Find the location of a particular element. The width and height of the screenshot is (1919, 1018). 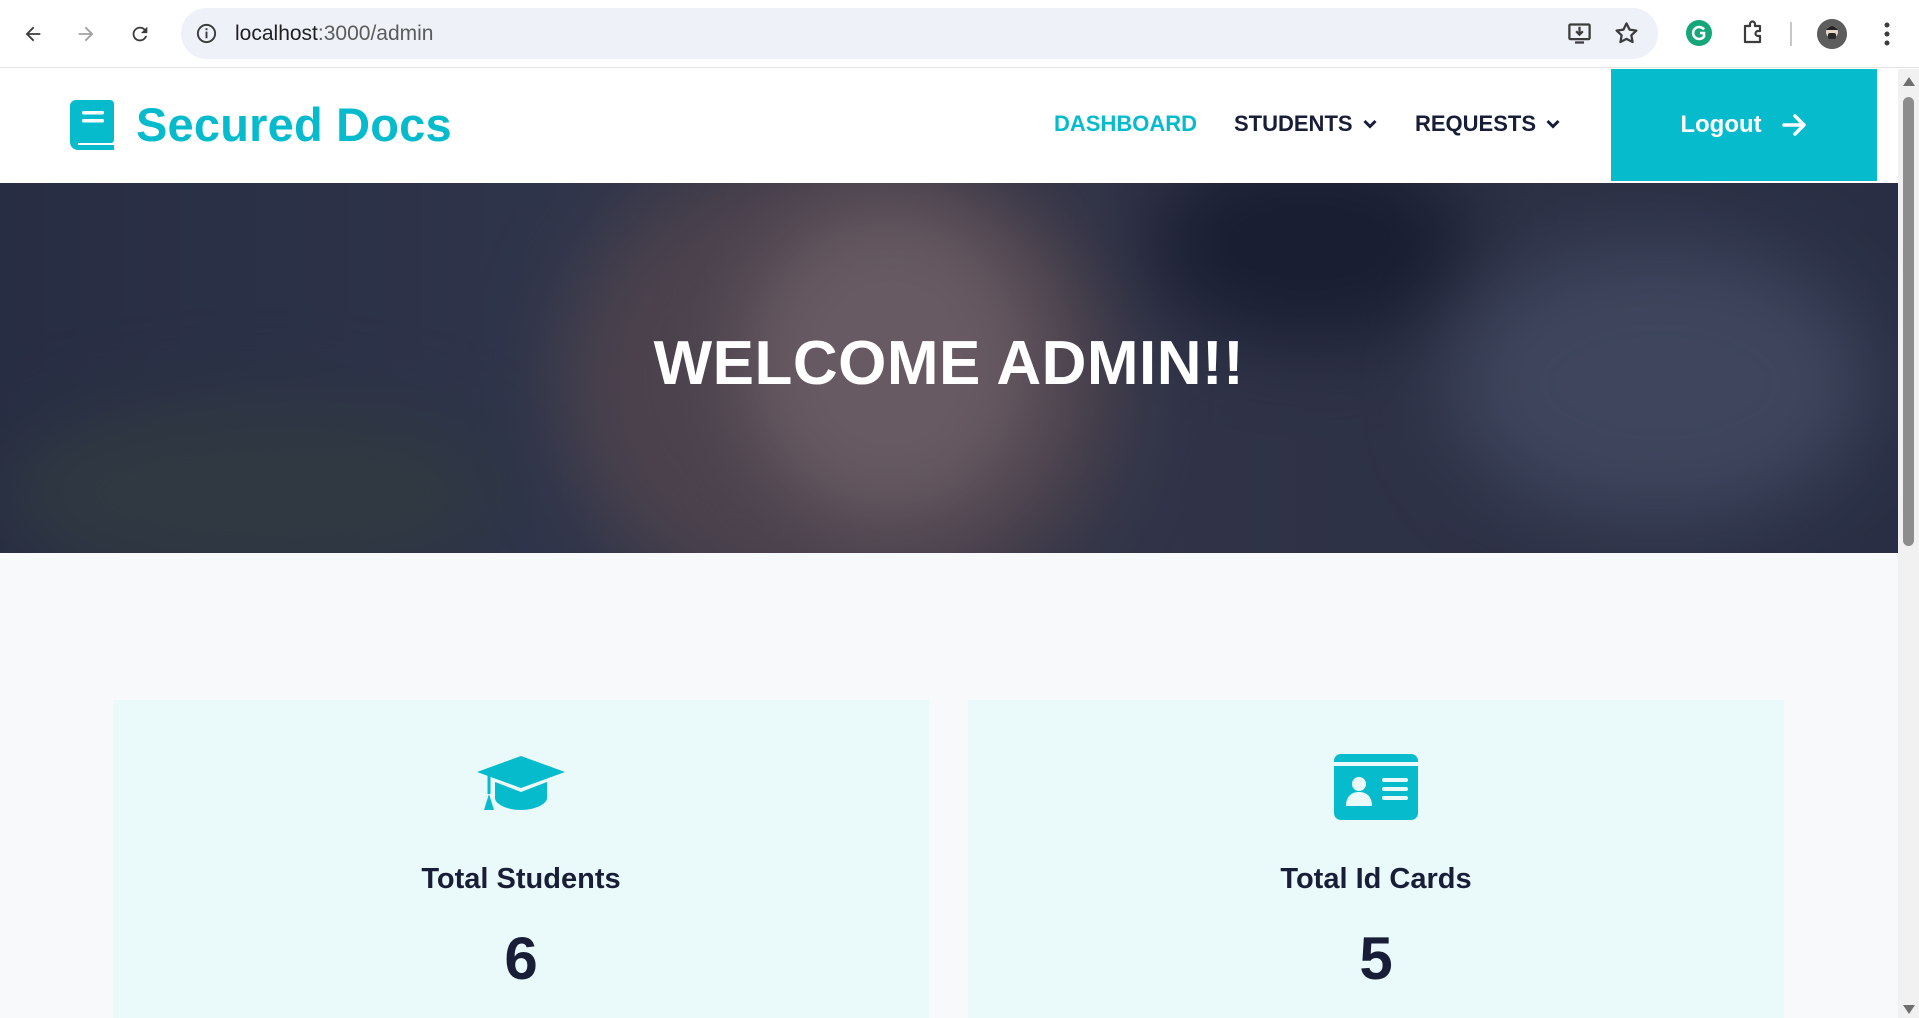

scrollbar-thumb is located at coordinates (1908, 321).